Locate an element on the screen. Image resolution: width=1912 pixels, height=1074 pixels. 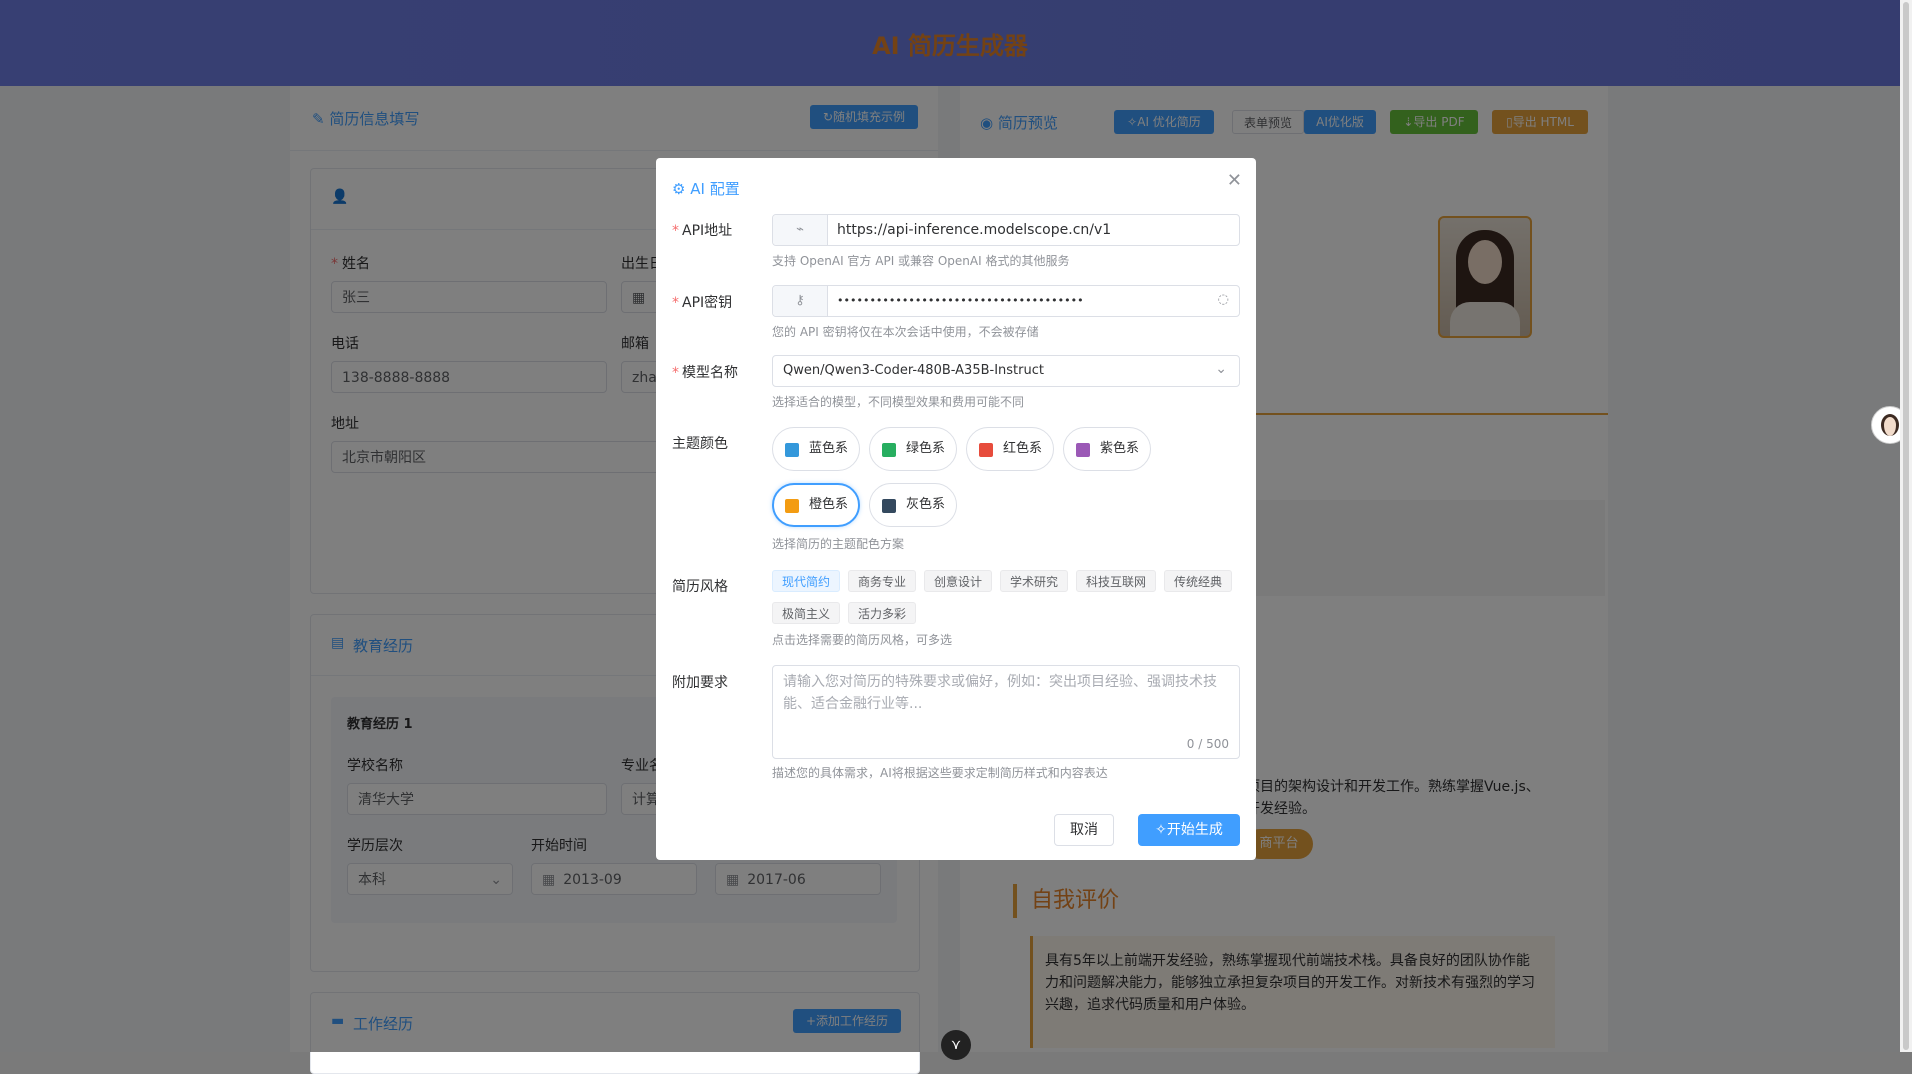
api-url-hint: 支持 OpenAI 官方 API 或兼容 OpenAI 格式的其他服务 is located at coordinates (921, 261).